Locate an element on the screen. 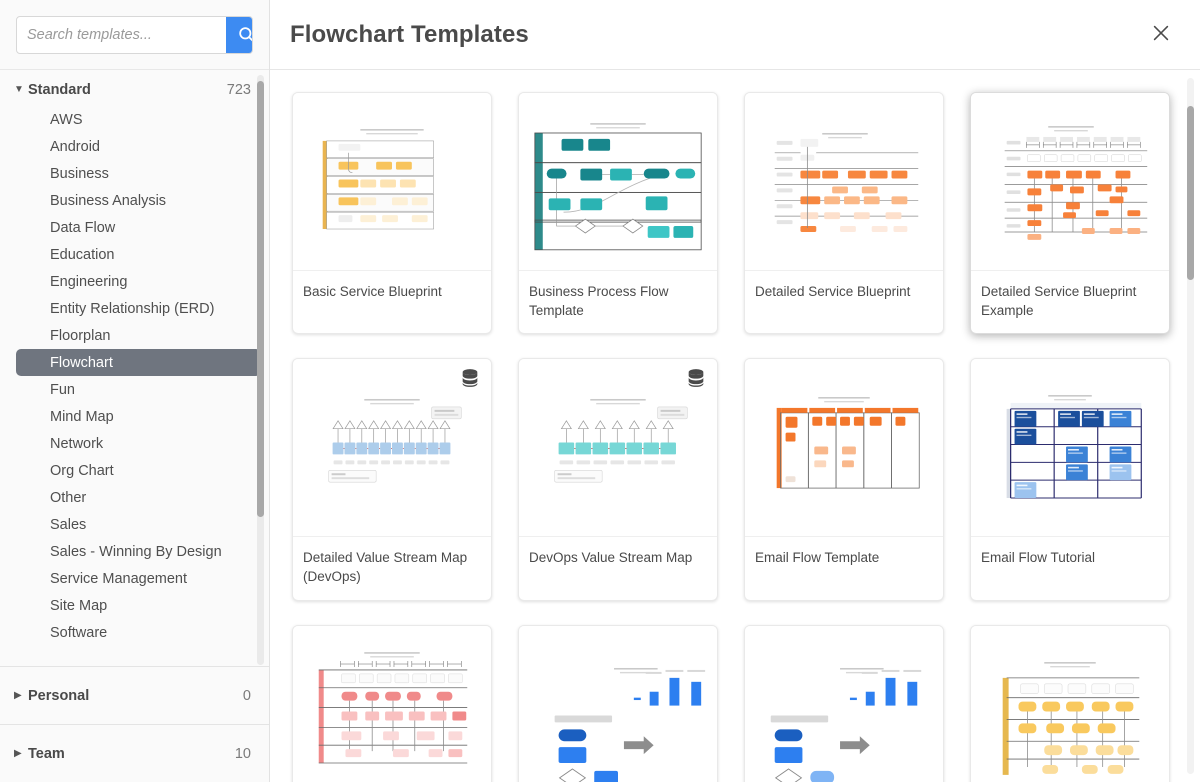 This screenshot has width=1200, height=782. sidebar-scrollbar is located at coordinates (260, 370).